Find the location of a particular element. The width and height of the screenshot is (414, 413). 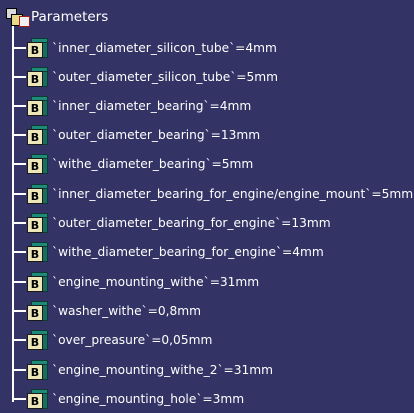

parameter-label: `engine_mounting_withe_2`=31mm is located at coordinates (162, 370).